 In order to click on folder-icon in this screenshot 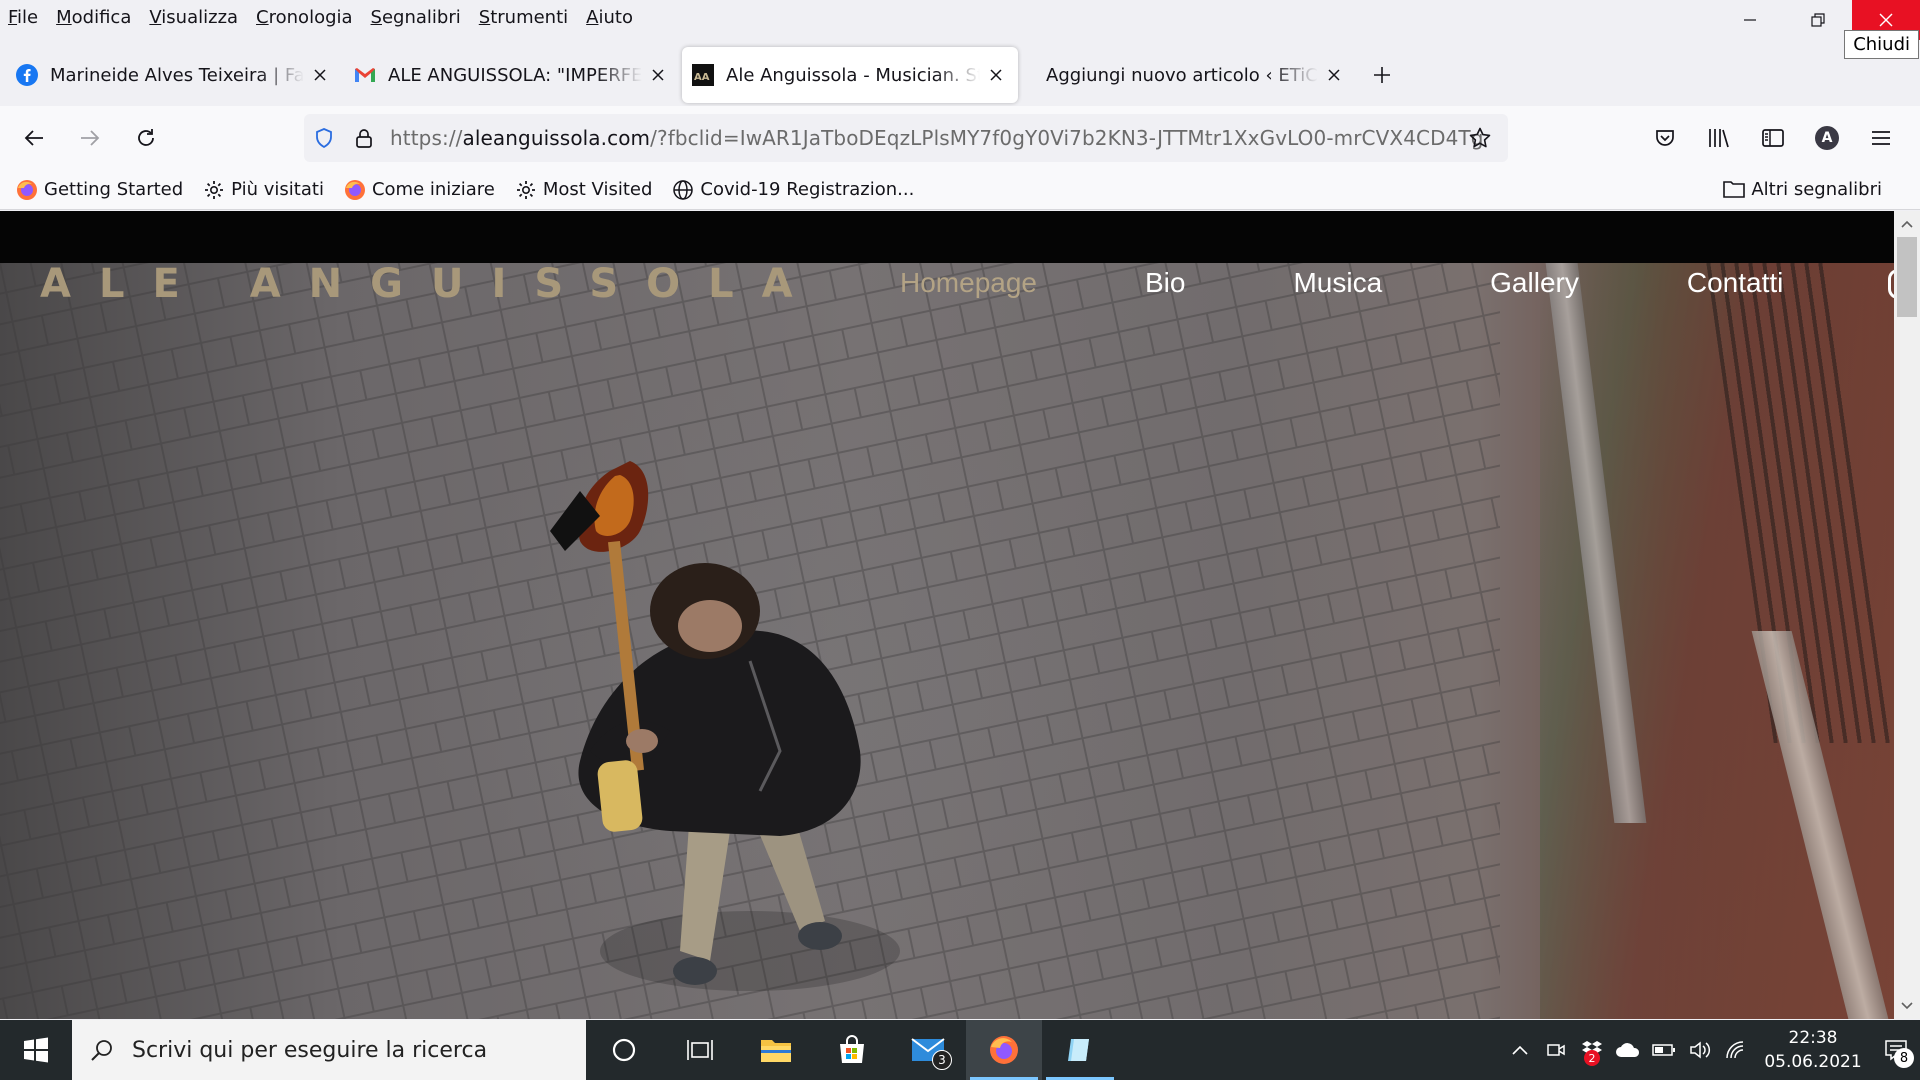, I will do `click(776, 1051)`.